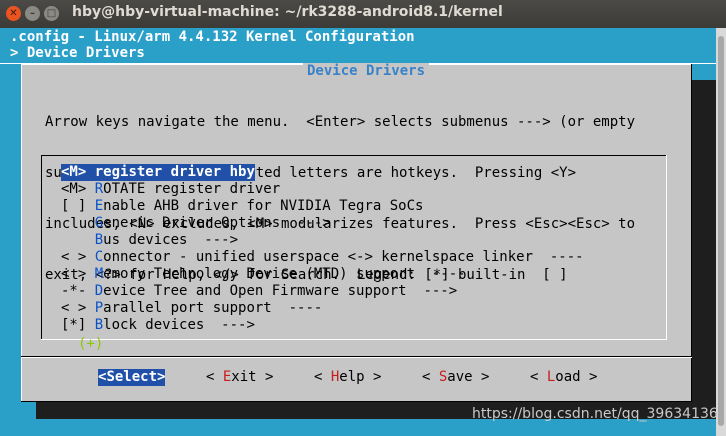 This screenshot has height=436, width=726. Describe the element at coordinates (99, 172) in the screenshot. I see `menu-item-hotkey: r` at that location.